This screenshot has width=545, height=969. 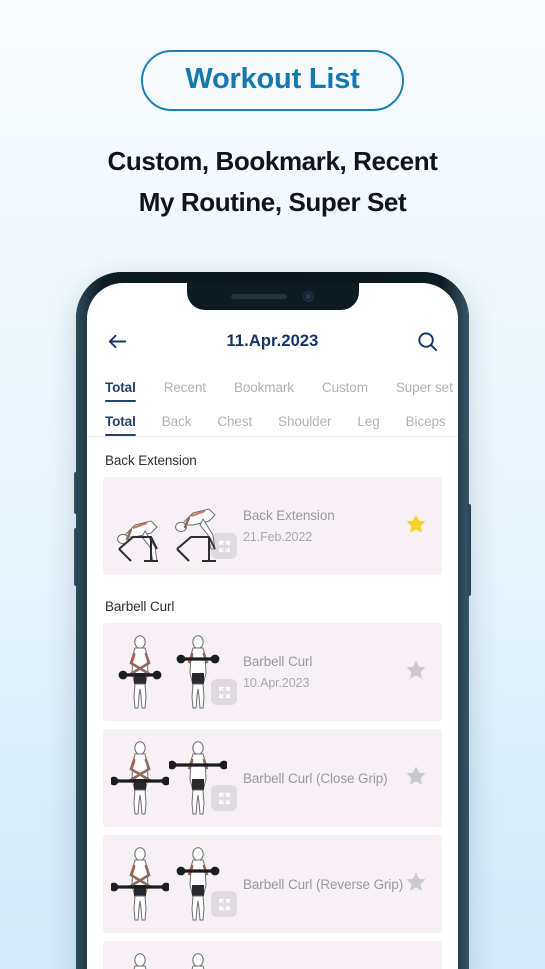 I want to click on exercise-name: Barbell Curl (Close Grip), so click(x=315, y=778).